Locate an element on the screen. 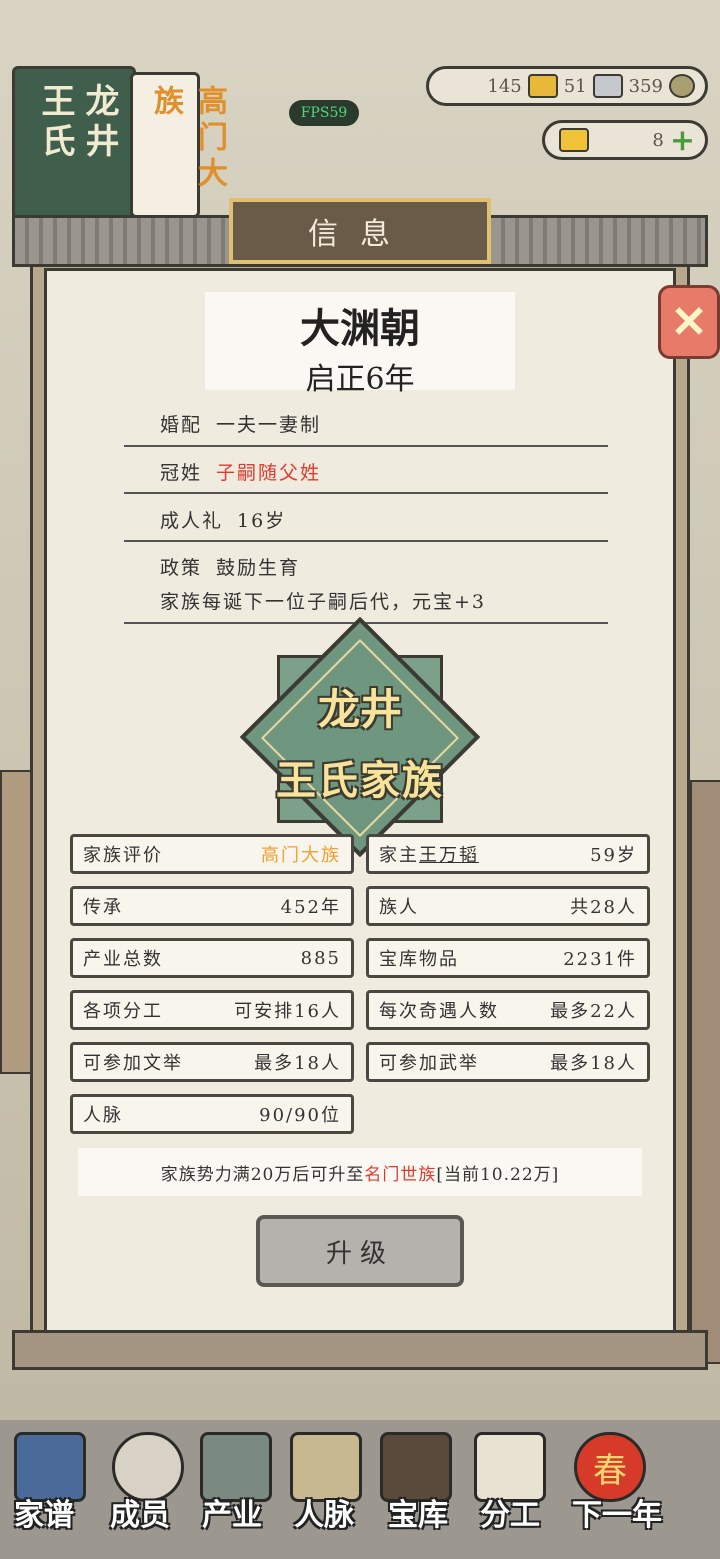 This screenshot has width=720, height=1559. resource-bar: 145 51 359 is located at coordinates (567, 86).